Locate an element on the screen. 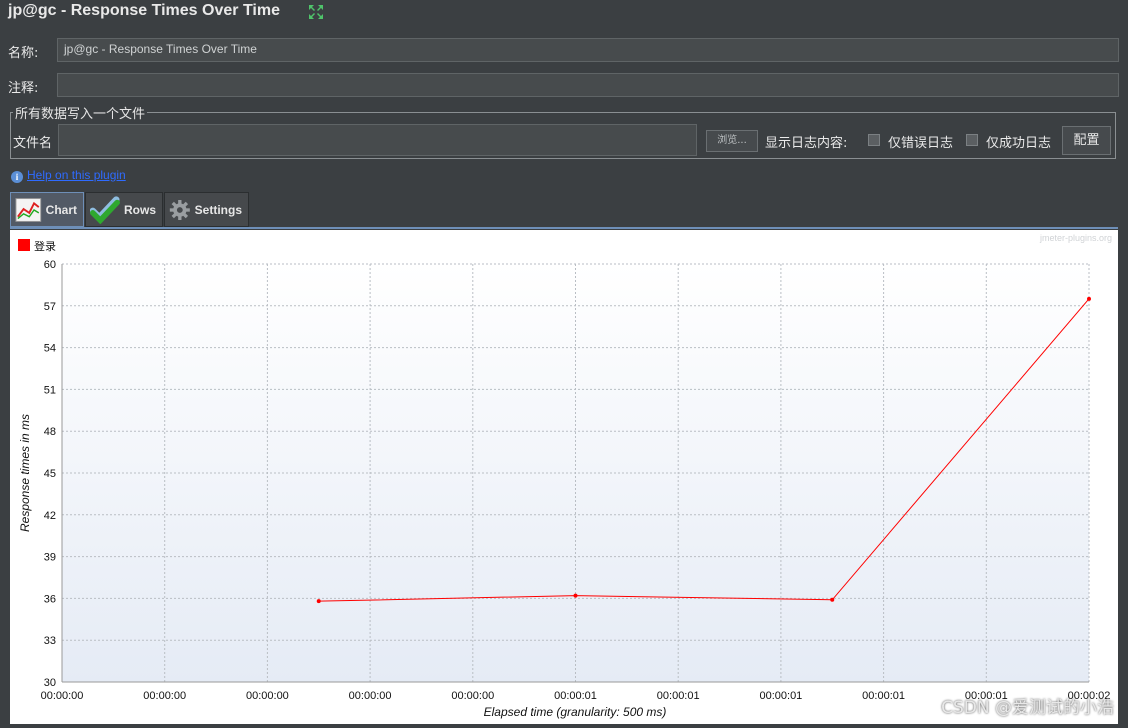  info-icon: i is located at coordinates (17, 177).